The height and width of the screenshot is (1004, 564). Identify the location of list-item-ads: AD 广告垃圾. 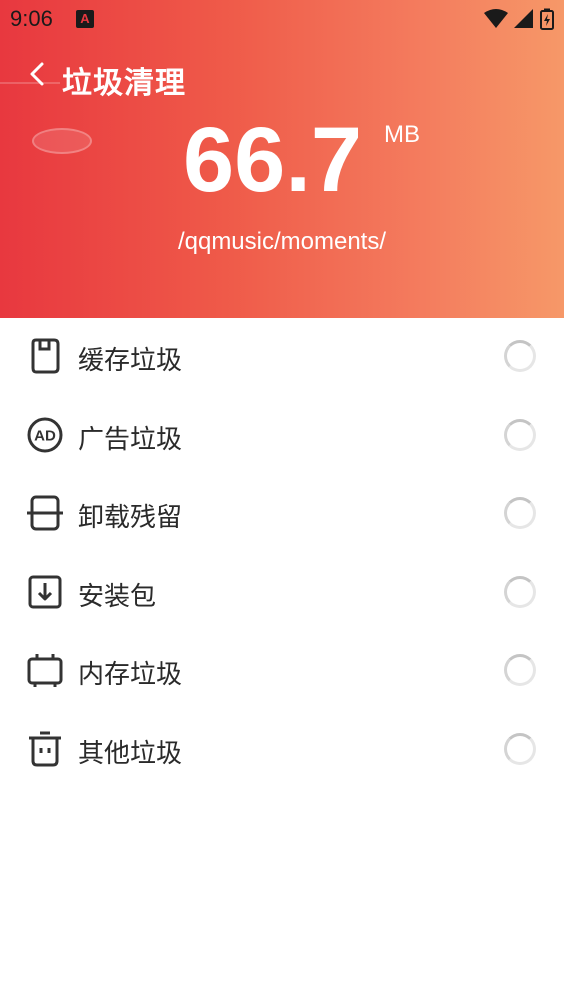
(282, 436).